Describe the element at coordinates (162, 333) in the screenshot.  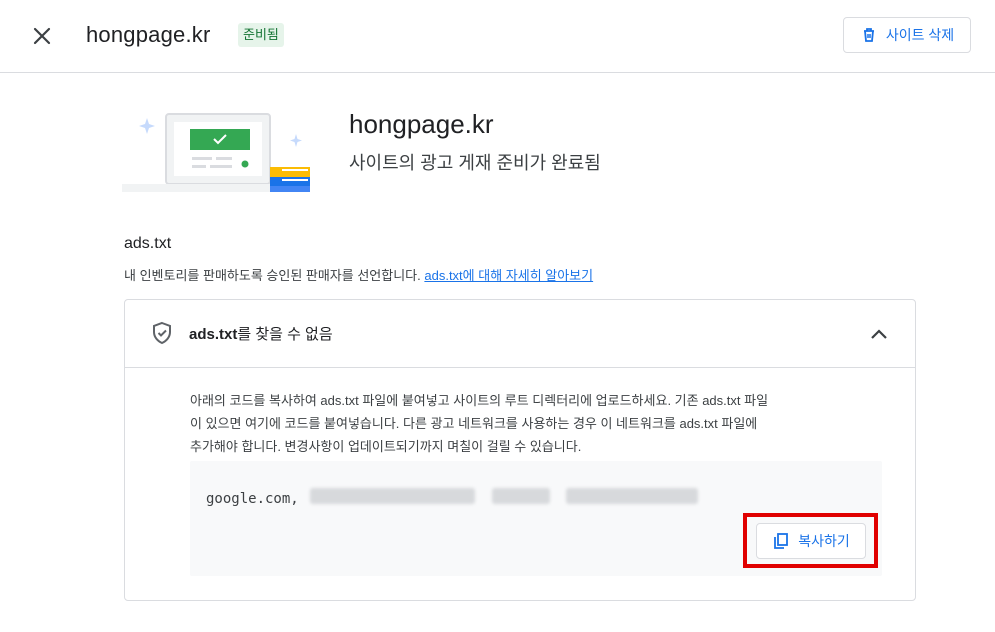
I see `shield-check-icon` at that location.